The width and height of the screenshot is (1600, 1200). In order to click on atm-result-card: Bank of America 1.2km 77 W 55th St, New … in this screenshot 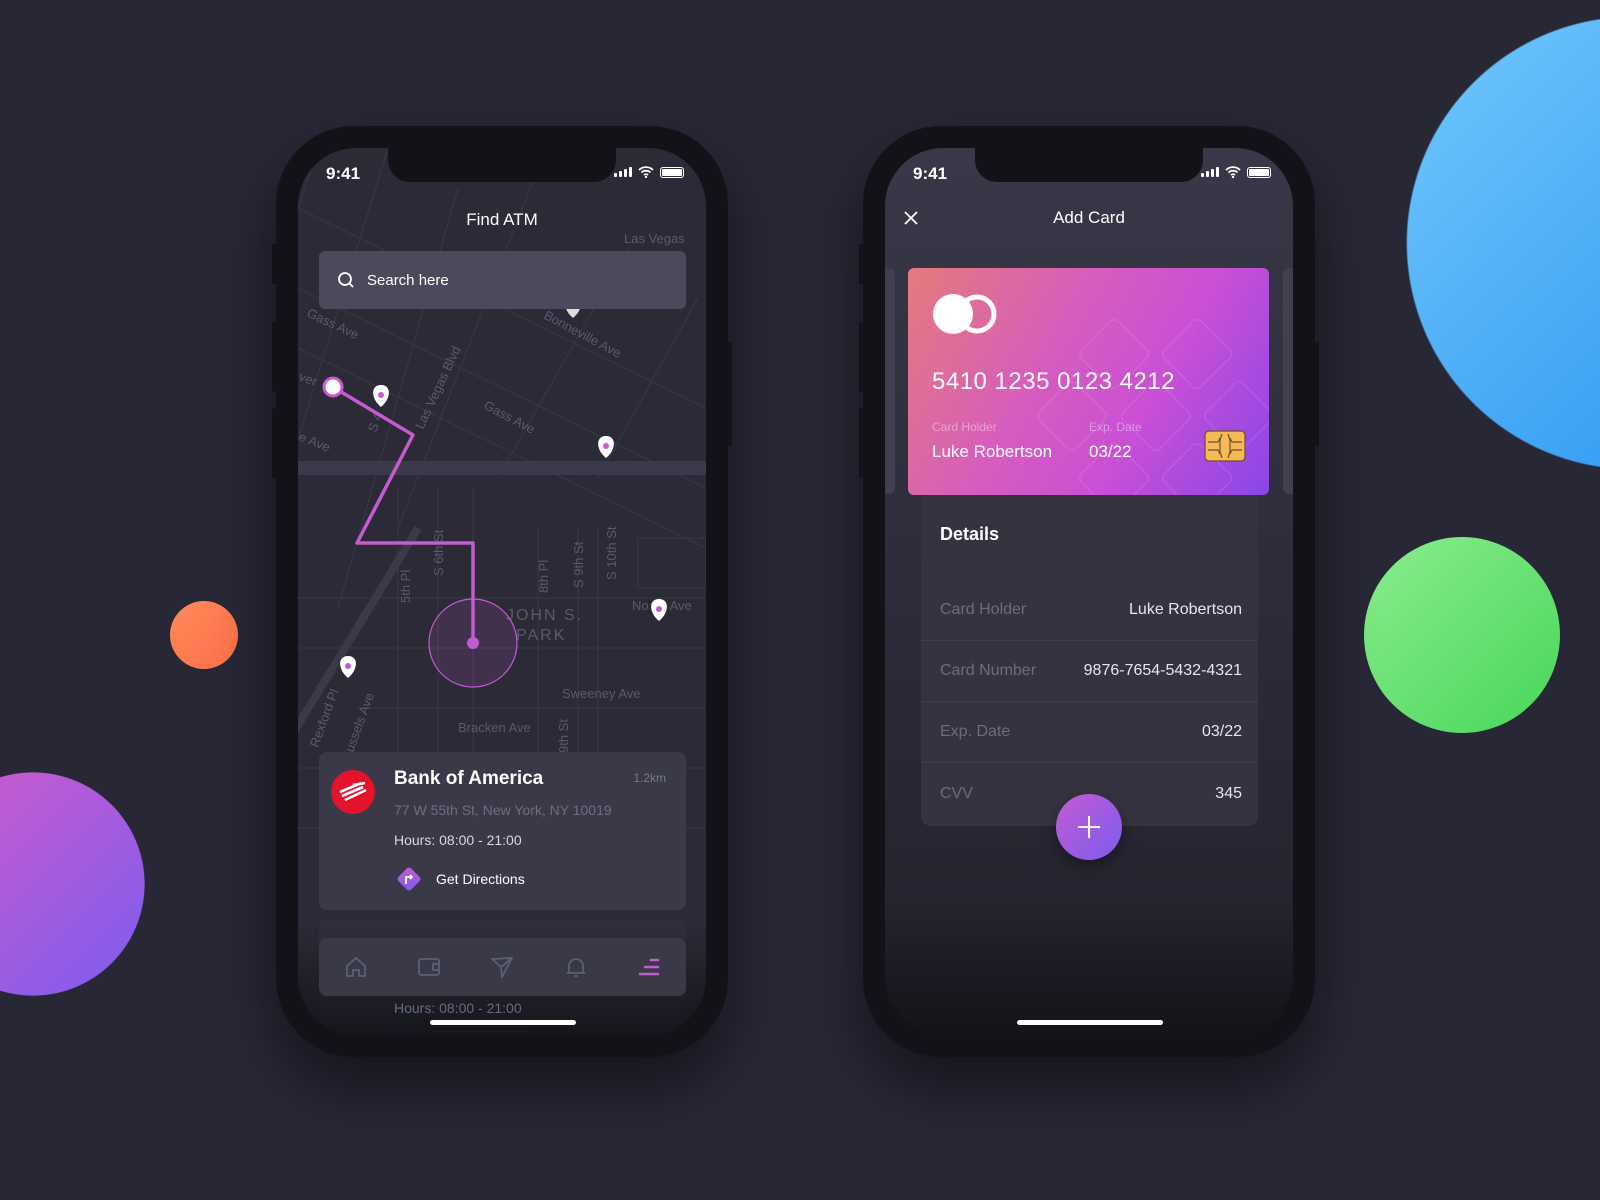, I will do `click(502, 831)`.